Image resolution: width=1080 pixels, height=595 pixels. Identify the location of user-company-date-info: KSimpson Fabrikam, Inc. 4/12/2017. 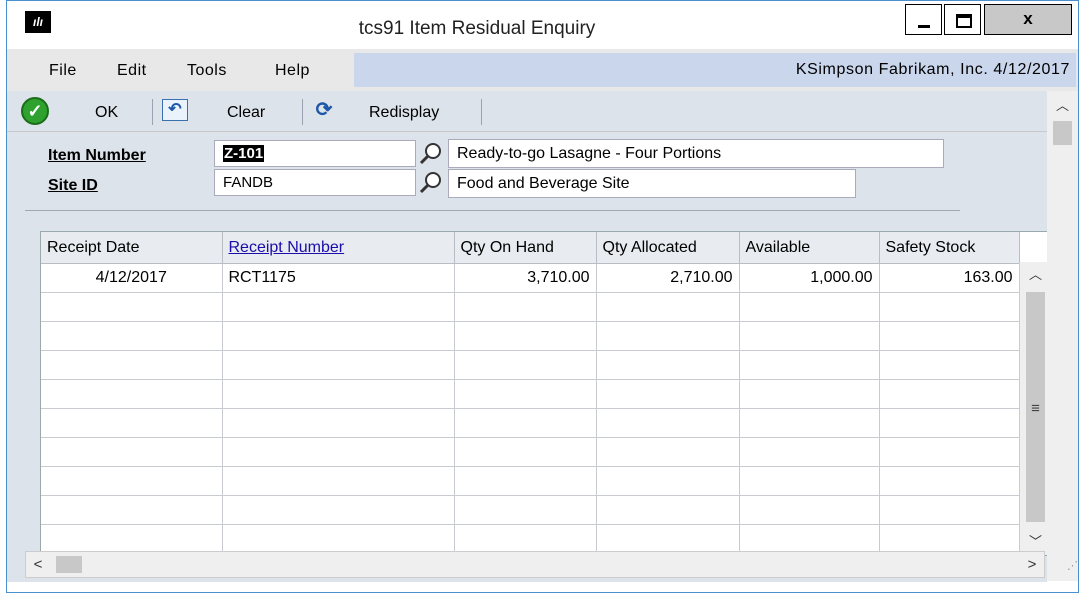
(715, 70).